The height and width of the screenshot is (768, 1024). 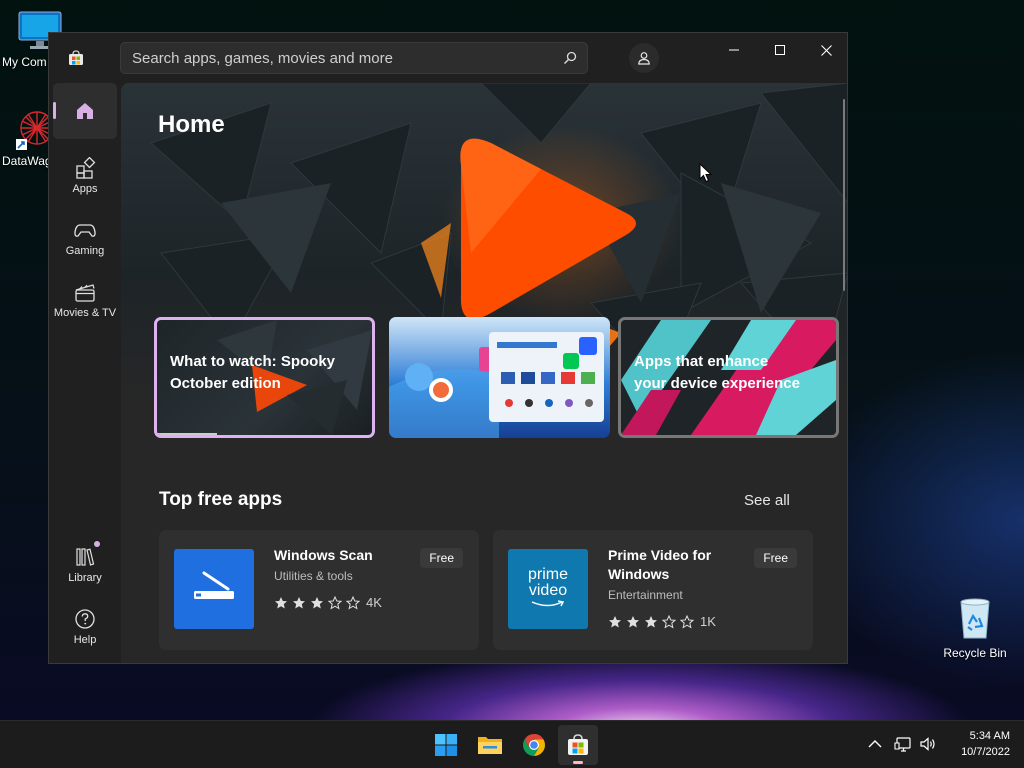 I want to click on promo-card-what-to-watch: What to watch: Spooky October edition, so click(x=264, y=377).